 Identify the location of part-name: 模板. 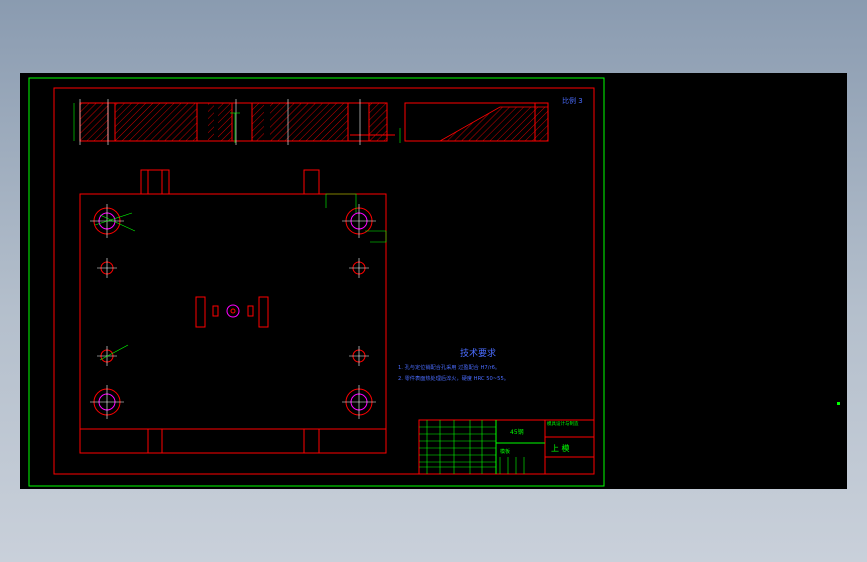
(505, 451).